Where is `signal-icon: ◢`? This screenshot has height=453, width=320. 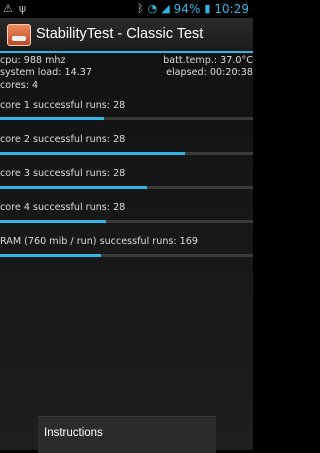
signal-icon: ◢ is located at coordinates (165, 8).